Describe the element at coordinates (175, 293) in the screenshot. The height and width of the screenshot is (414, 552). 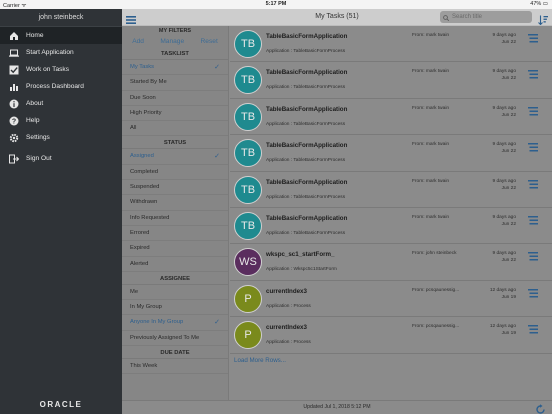
I see `filter-me: Me` at that location.